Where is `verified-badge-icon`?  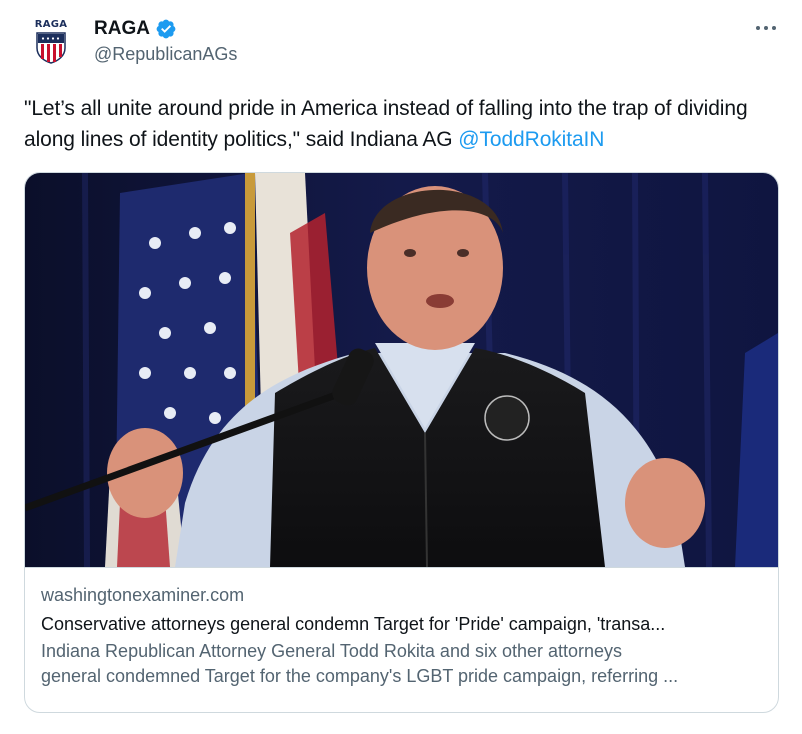 verified-badge-icon is located at coordinates (166, 29).